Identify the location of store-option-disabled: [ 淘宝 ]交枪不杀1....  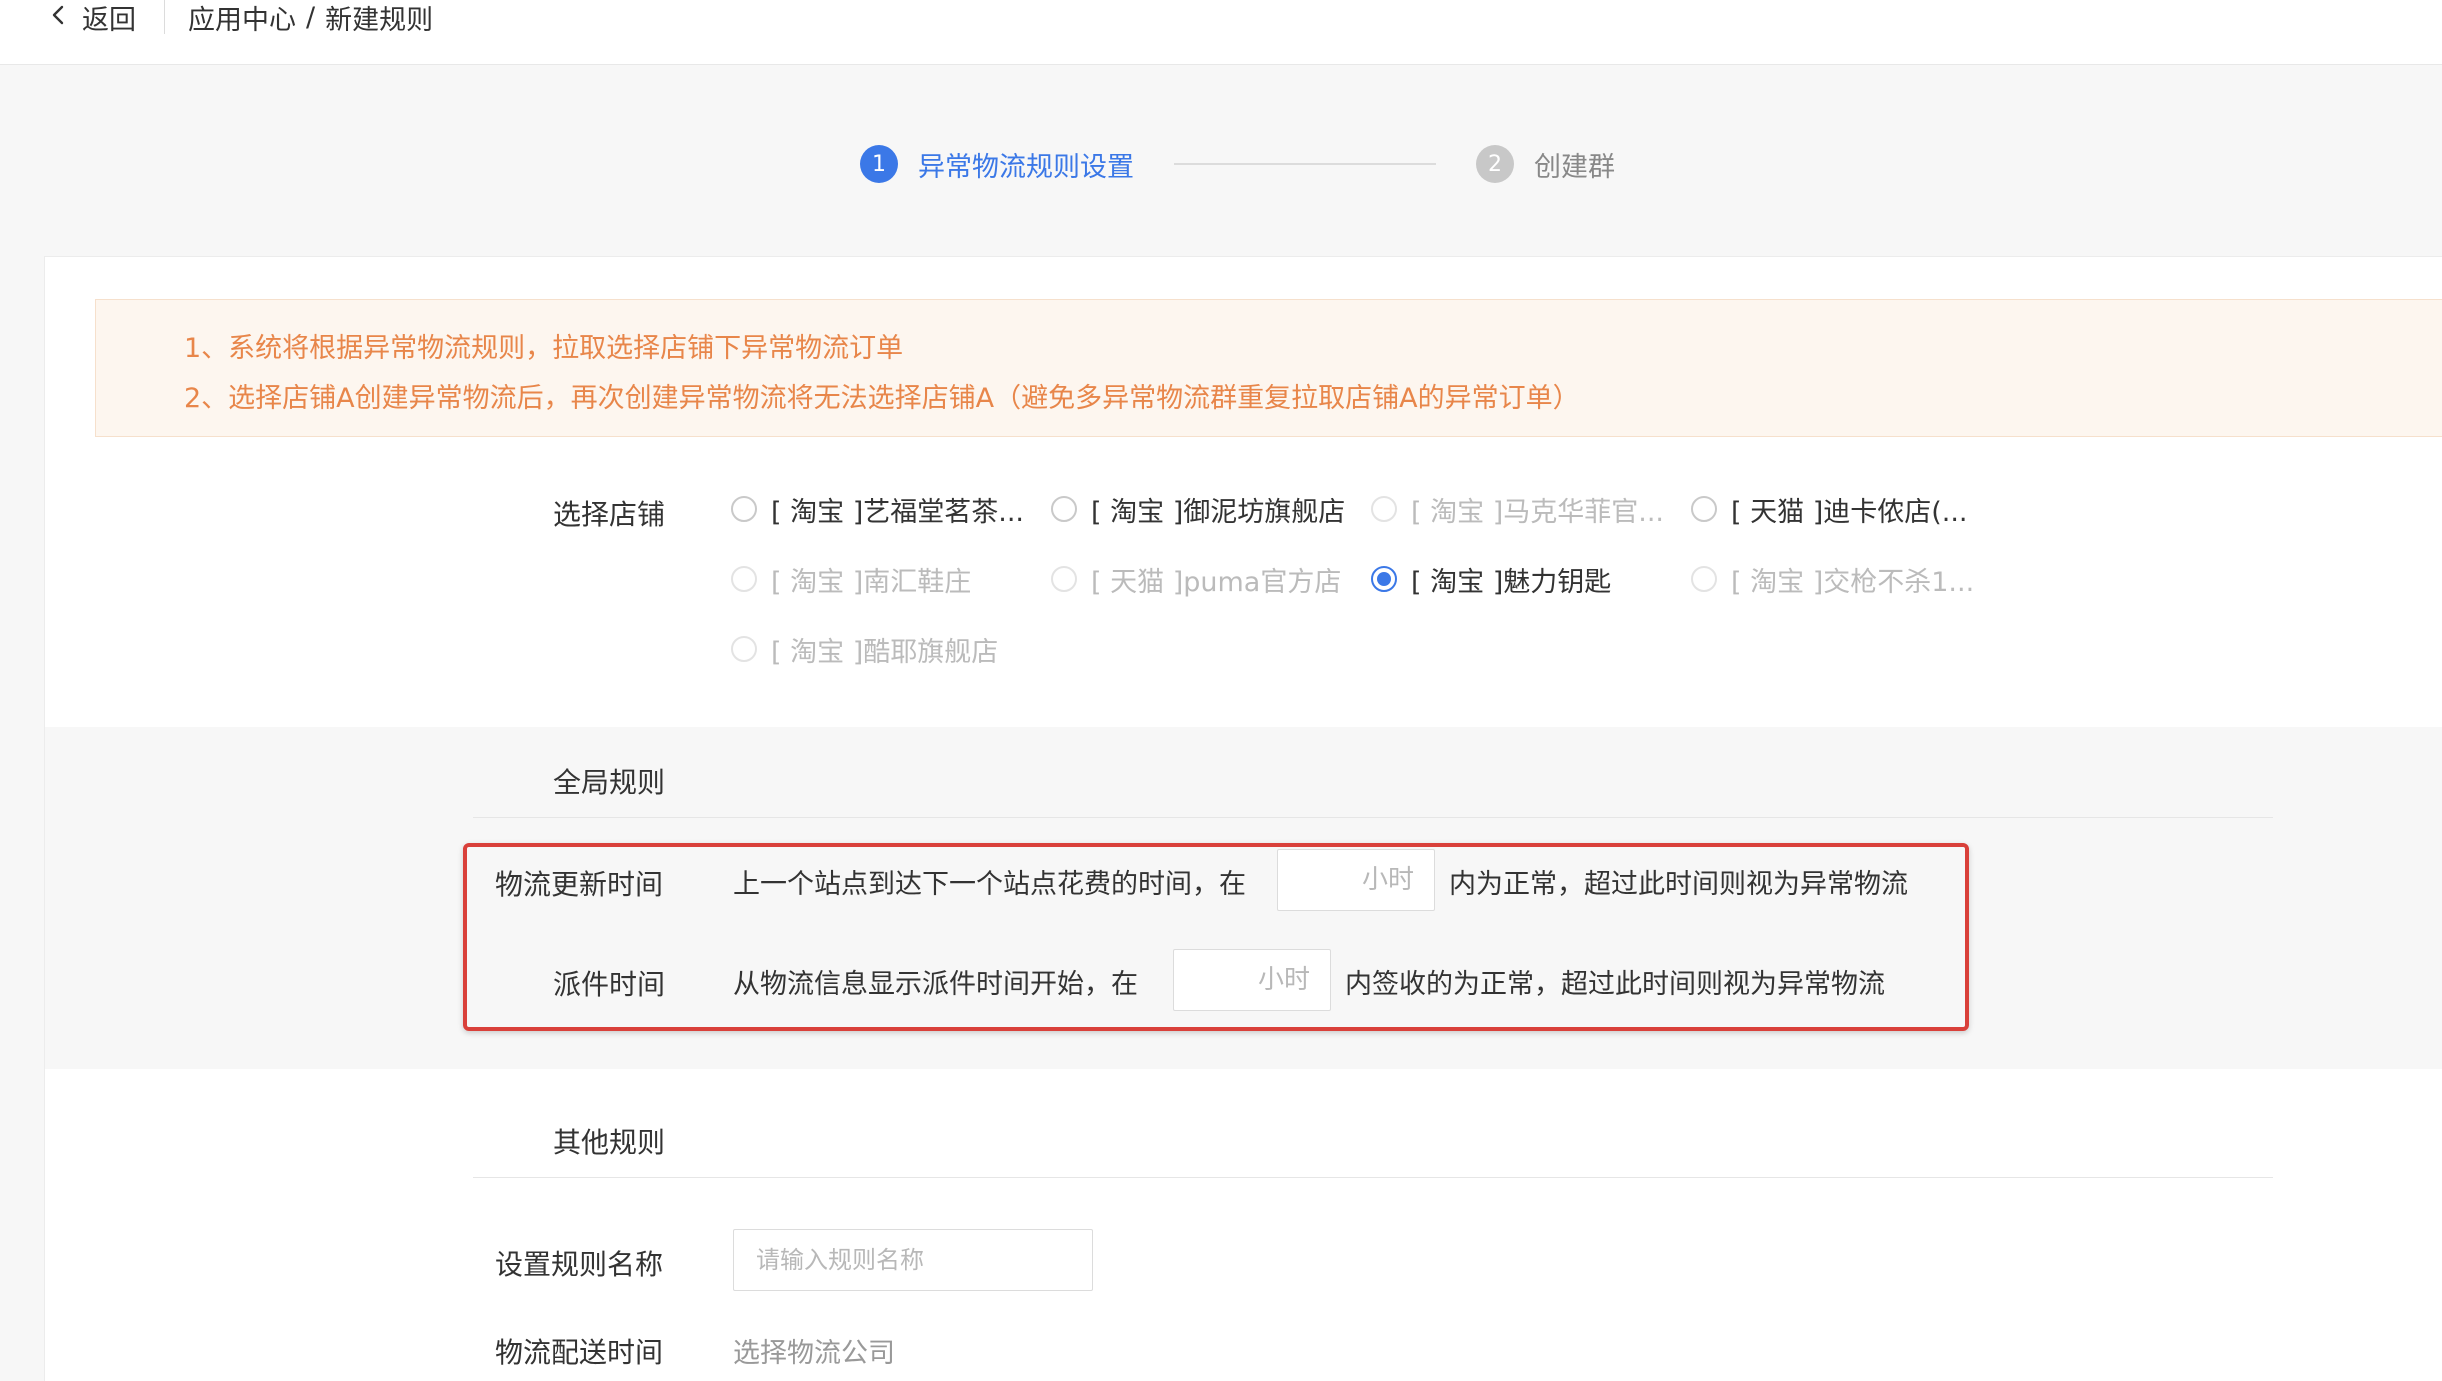
(1832, 579).